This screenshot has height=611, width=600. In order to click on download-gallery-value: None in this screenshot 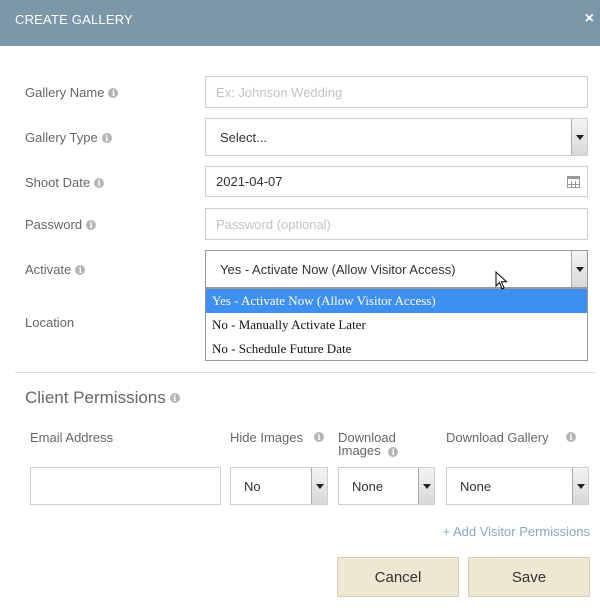, I will do `click(476, 486)`.